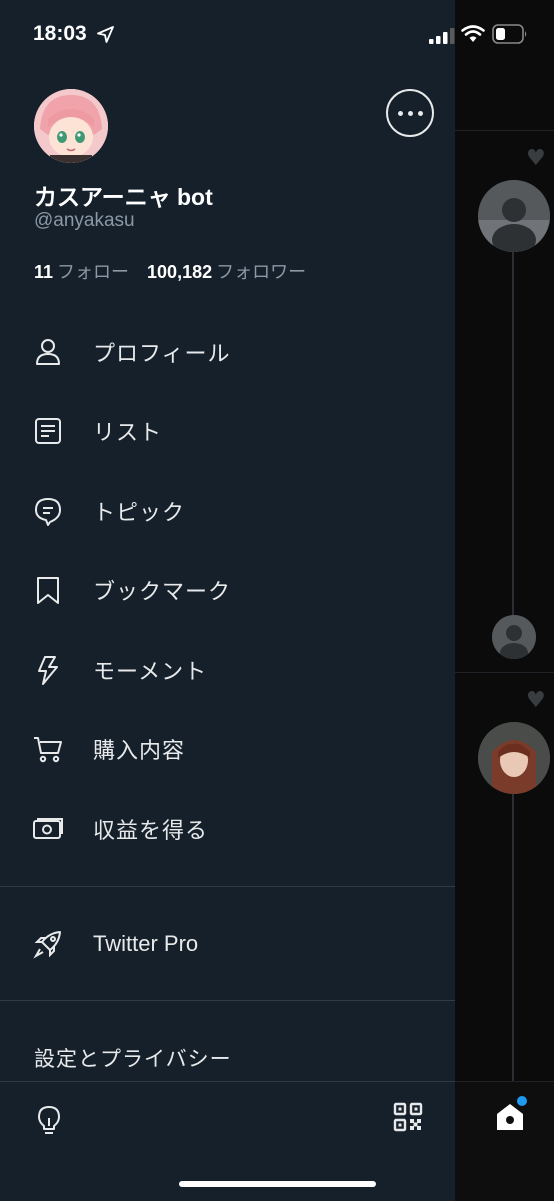 This screenshot has width=554, height=1201. I want to click on home-indicator, so click(277, 1184).